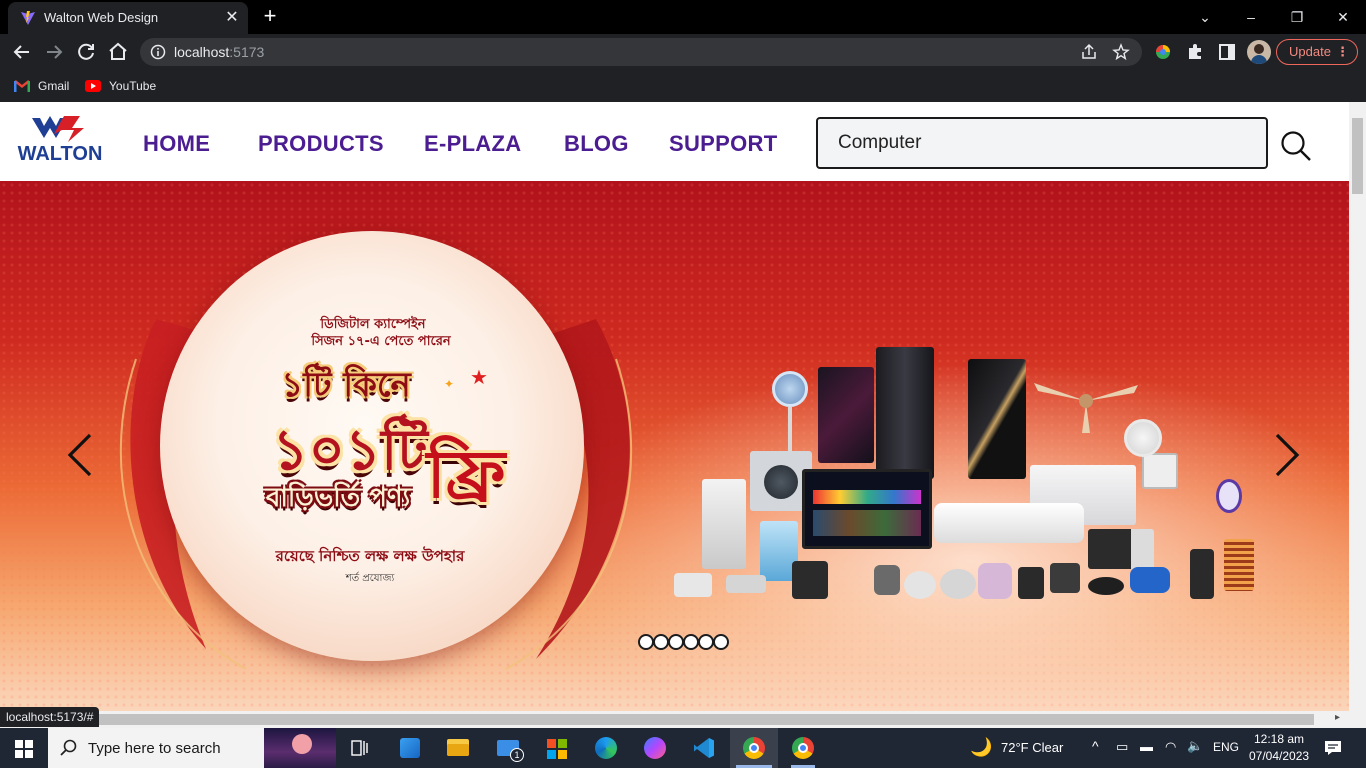  Describe the element at coordinates (1296, 146) in the screenshot. I see `search-icon` at that location.